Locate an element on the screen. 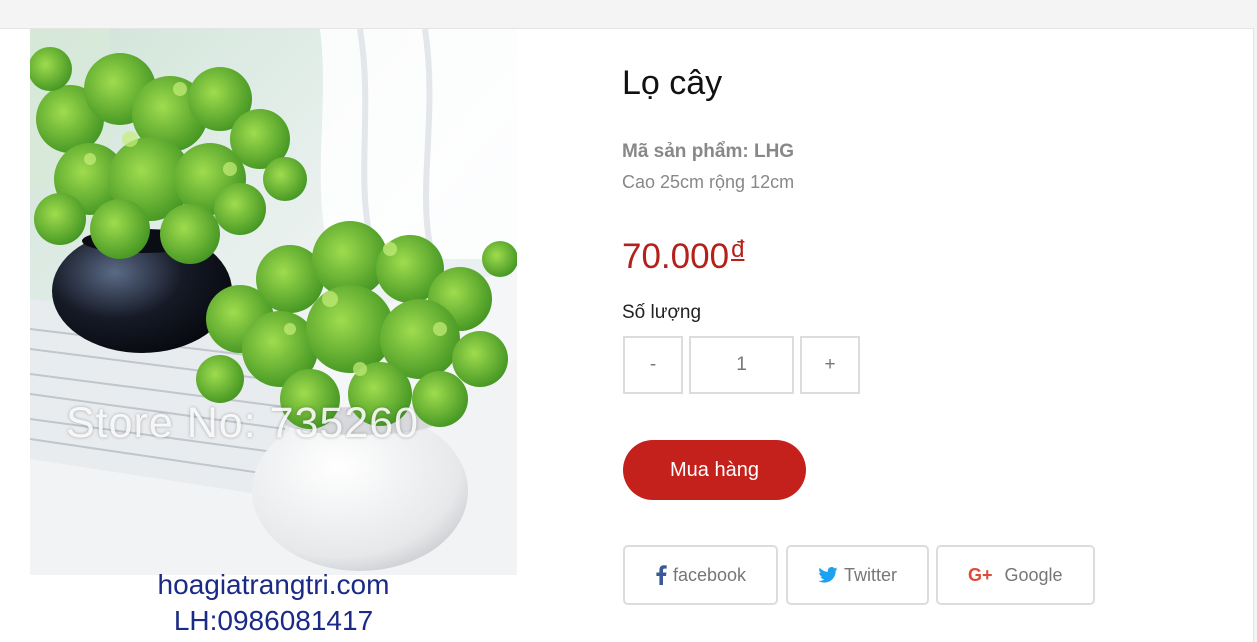 Image resolution: width=1257 pixels, height=642 pixels. quantity-decrease-button: - is located at coordinates (653, 365).